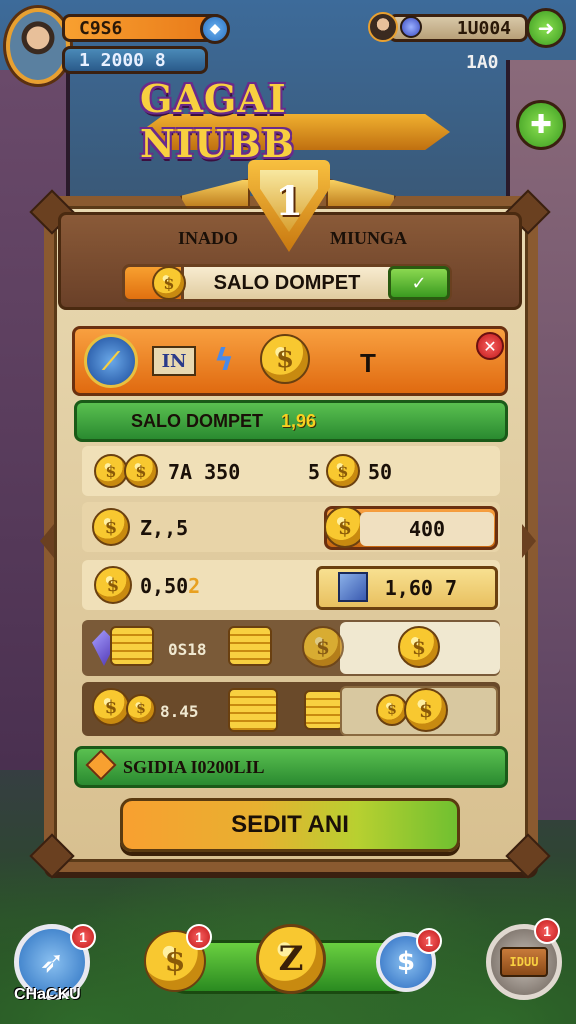 The width and height of the screenshot is (576, 1024). Describe the element at coordinates (122, 60) in the screenshot. I see `currency-value-secondary: 1 2000 8` at that location.